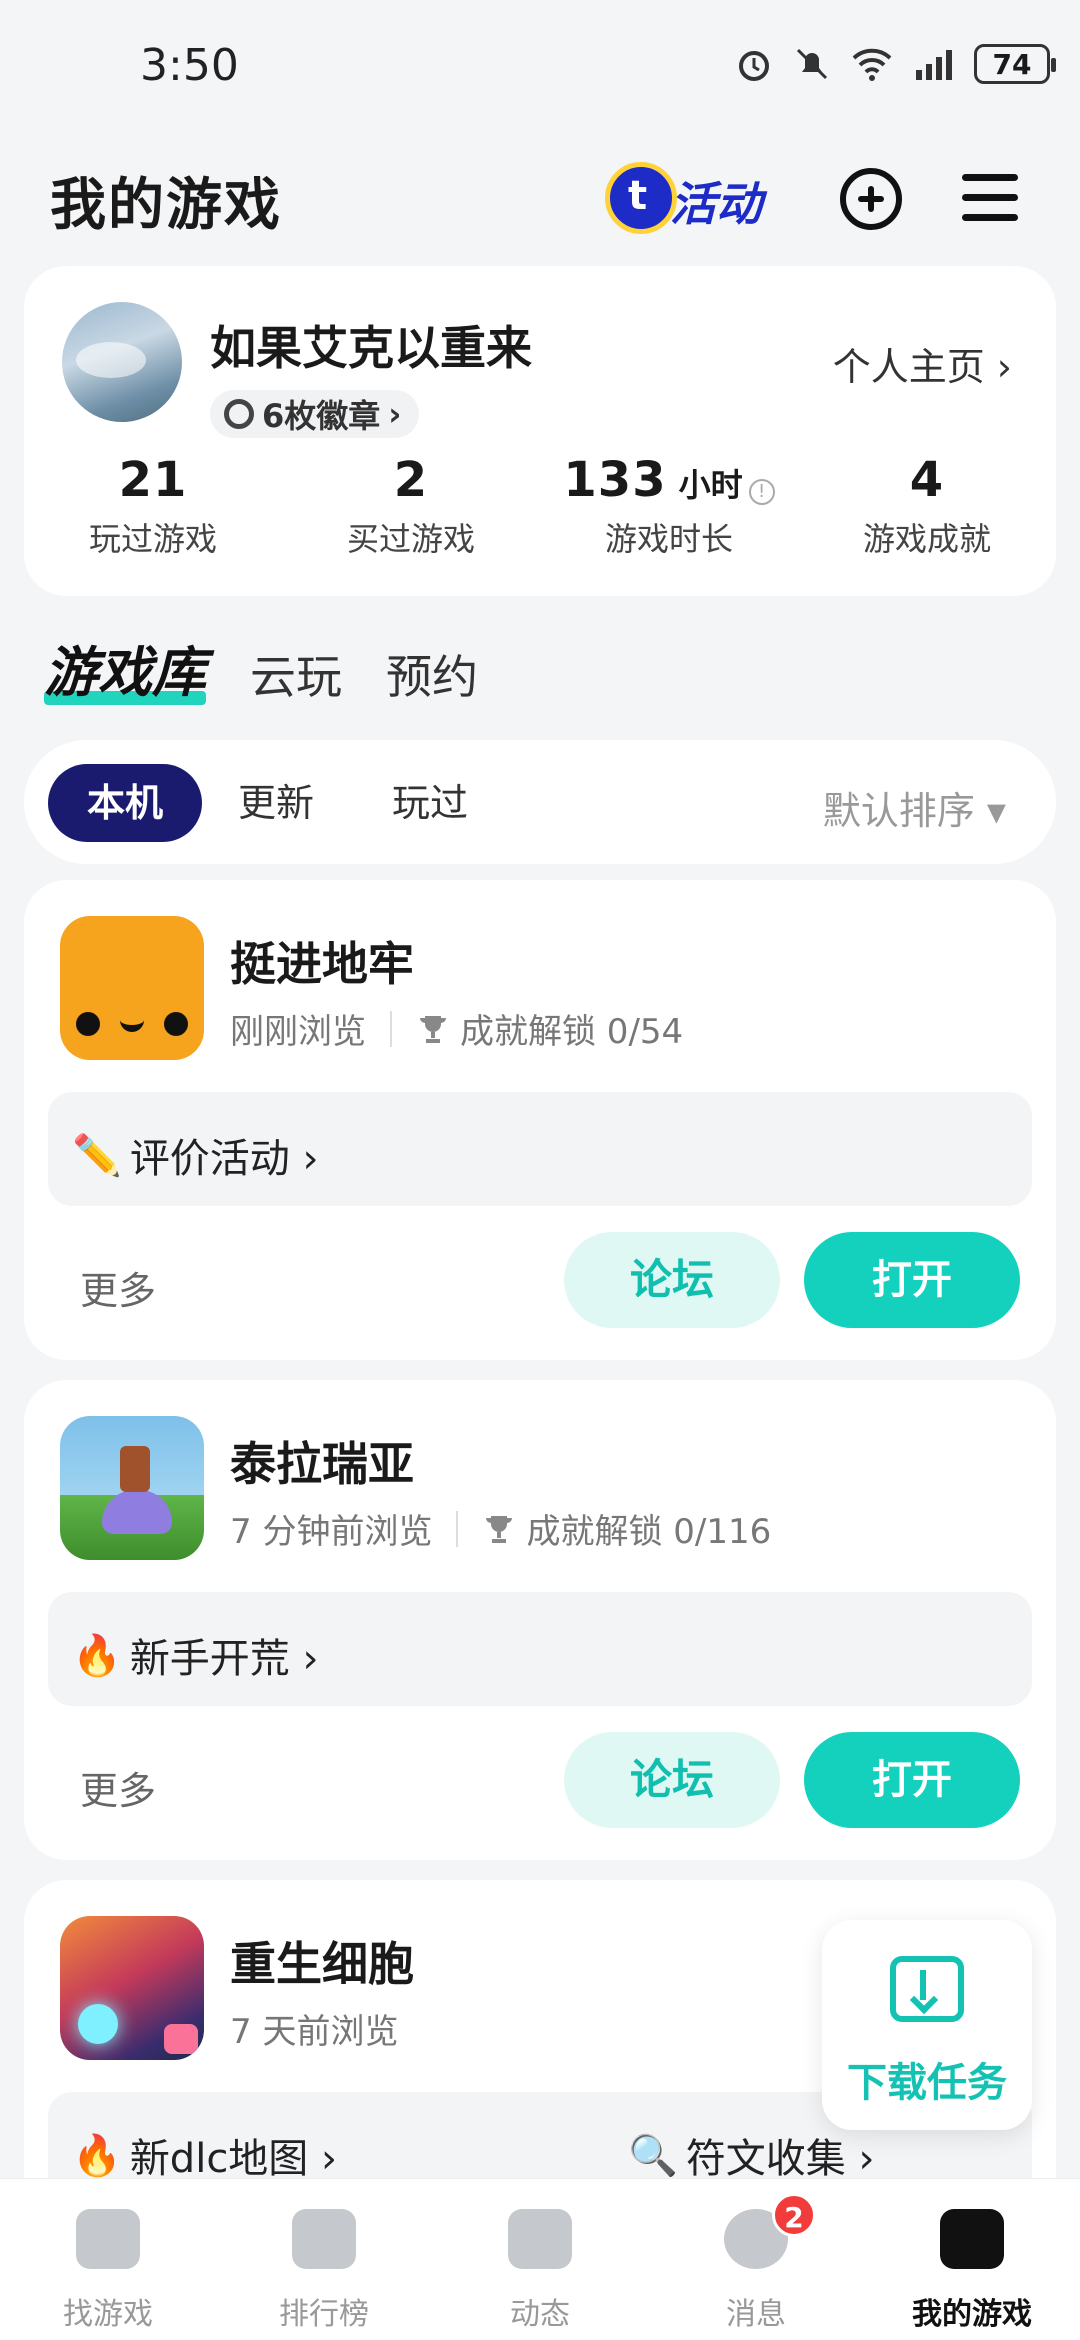 The image size is (1080, 2340). I want to click on event-item: ✏️ 评价活动 ›, so click(195, 1155).